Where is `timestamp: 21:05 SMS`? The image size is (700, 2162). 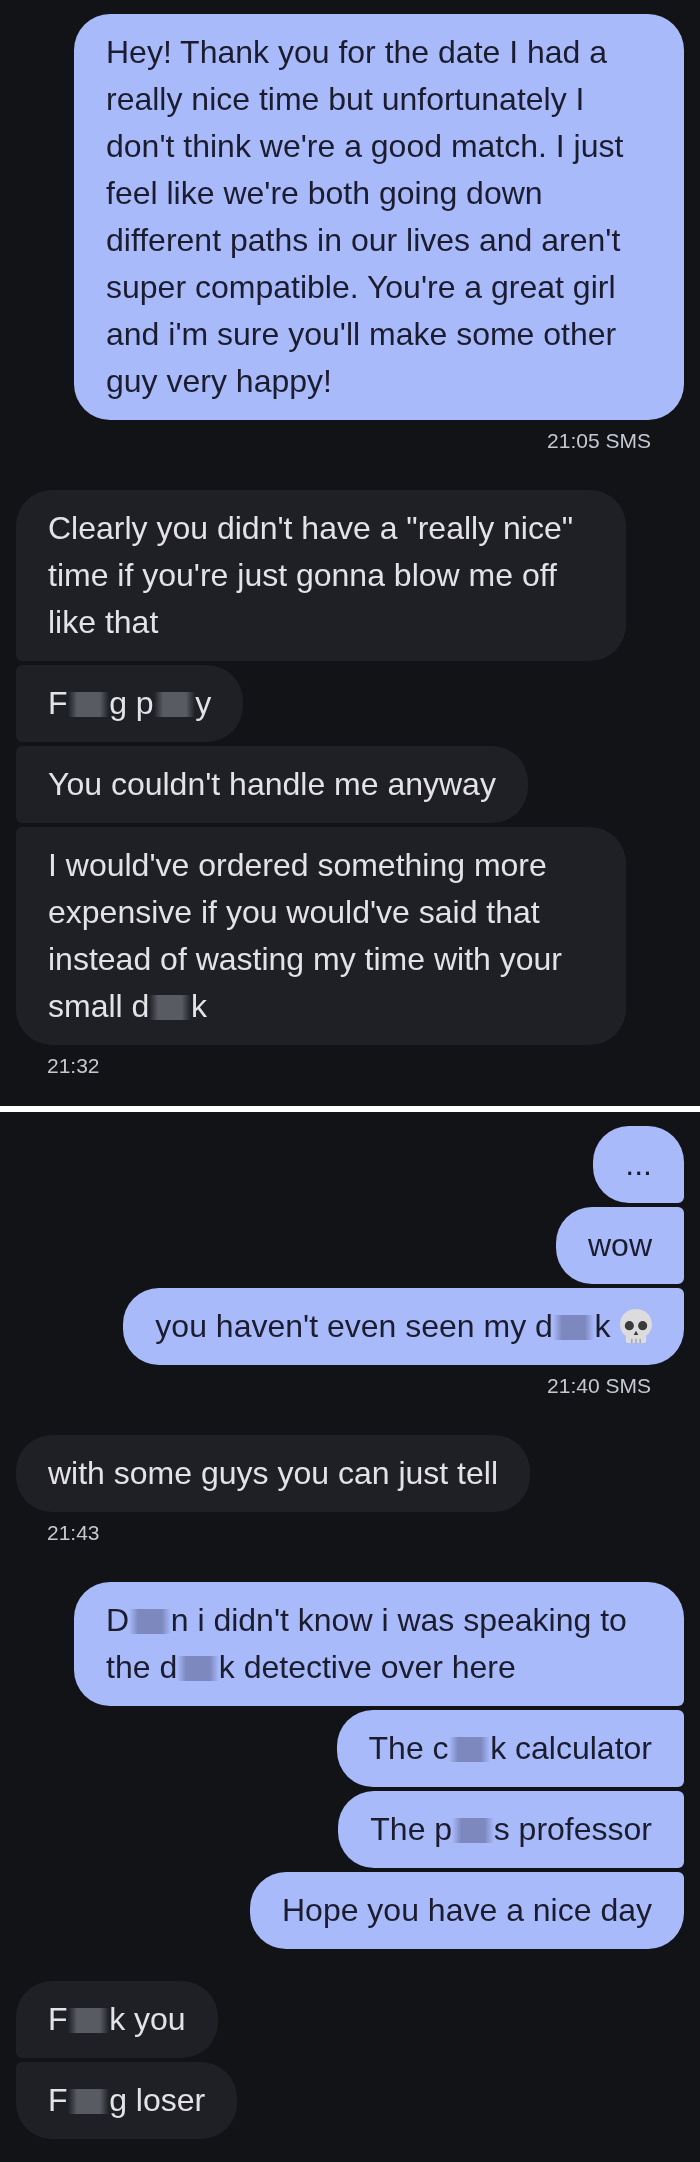
timestamp: 21:05 SMS is located at coordinates (599, 441).